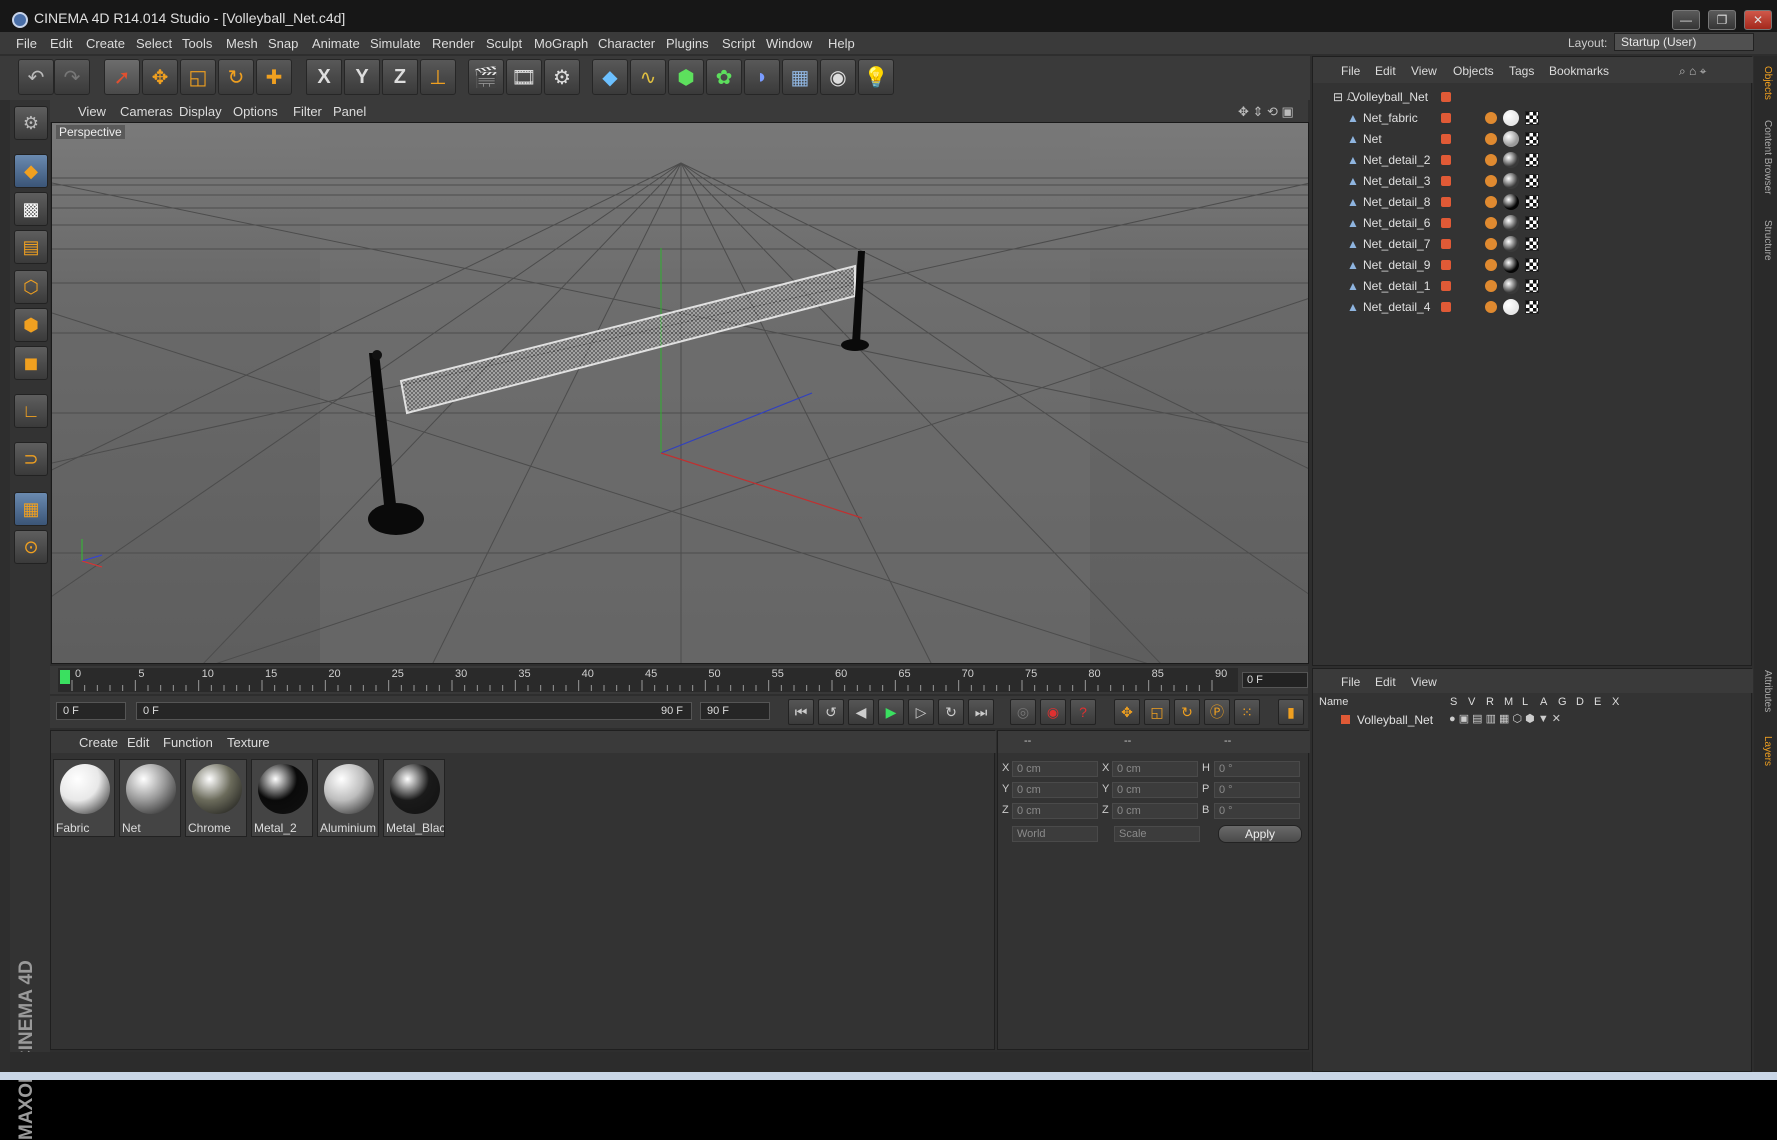 The width and height of the screenshot is (1777, 1140). Describe the element at coordinates (1385, 682) in the screenshot. I see `layer-menu-edit: Edit` at that location.